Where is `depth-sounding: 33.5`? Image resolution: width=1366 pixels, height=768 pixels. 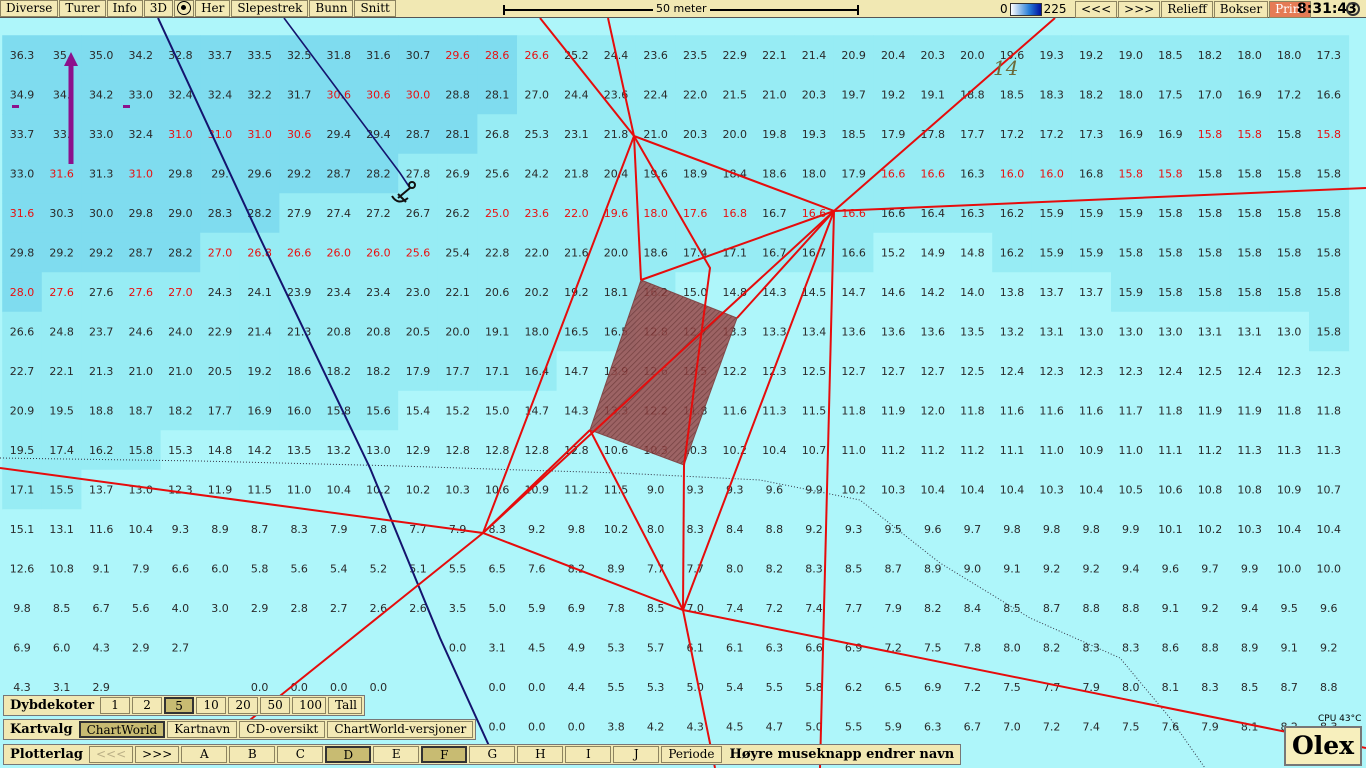 depth-sounding: 33.5 is located at coordinates (259, 55).